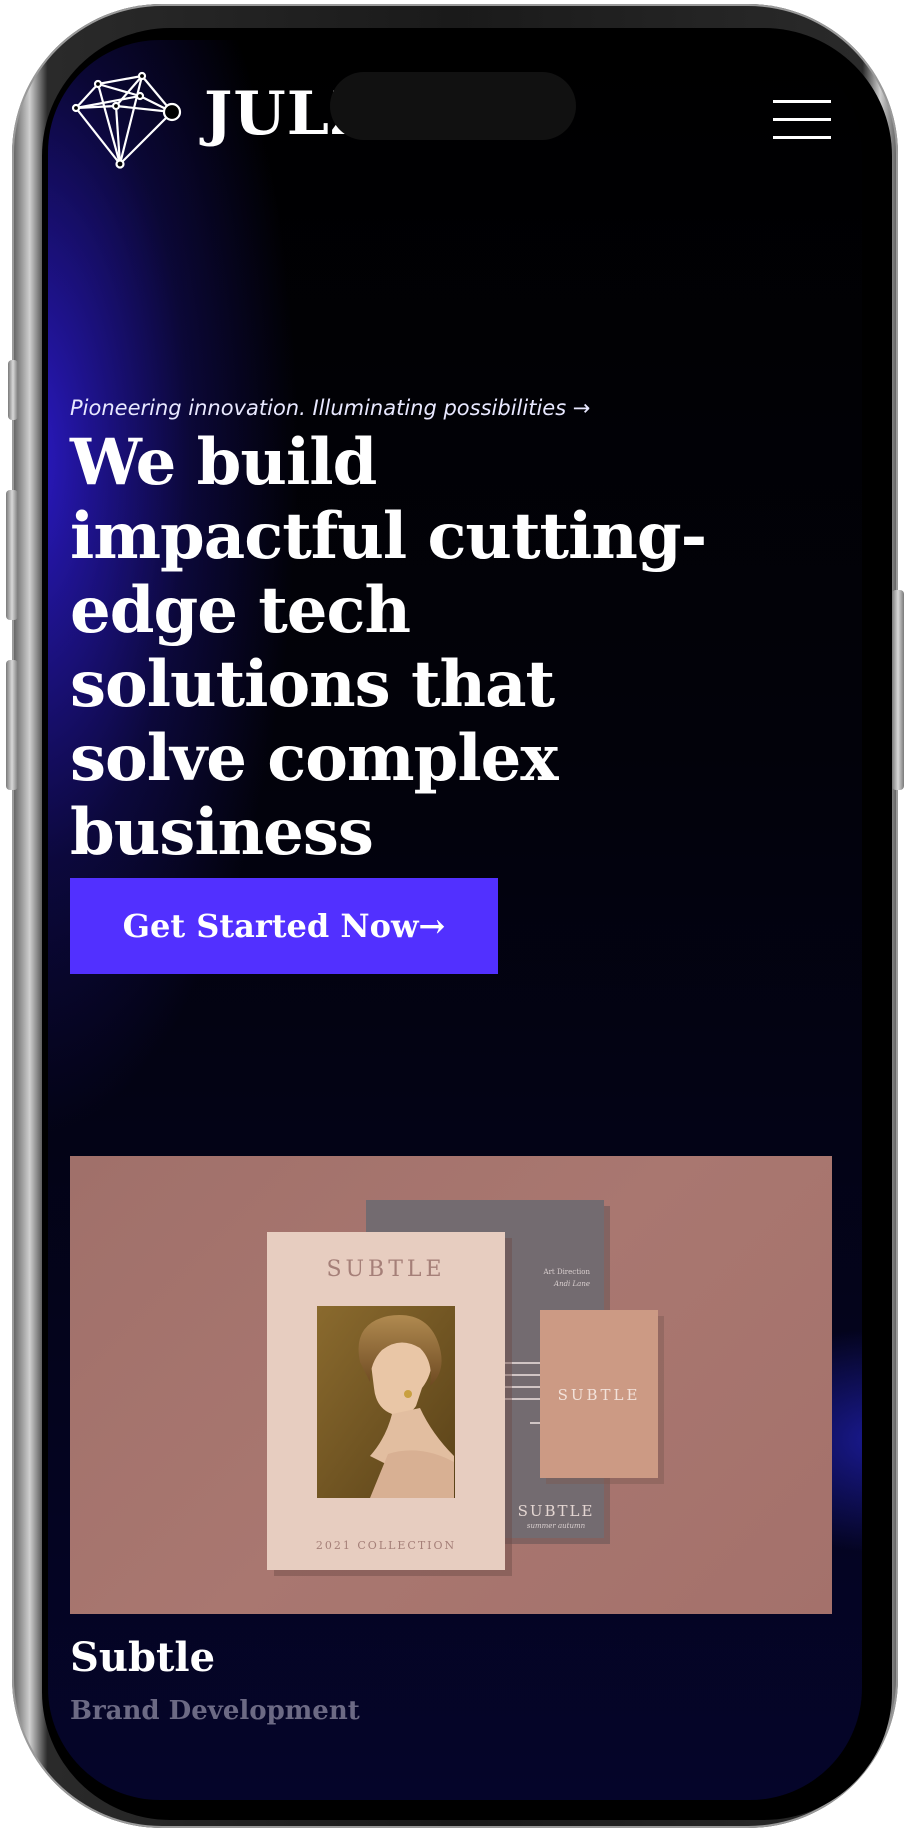 The image size is (910, 1834). What do you see at coordinates (571, 1284) in the screenshot?
I see `back-credit-2: Andi Lane` at bounding box center [571, 1284].